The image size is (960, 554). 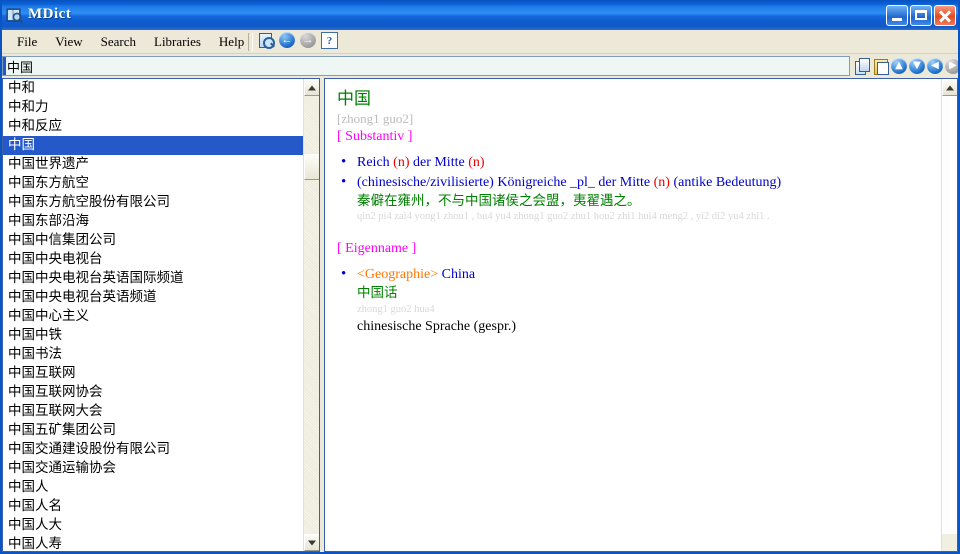 I want to click on window-buttons, so click(x=921, y=15).